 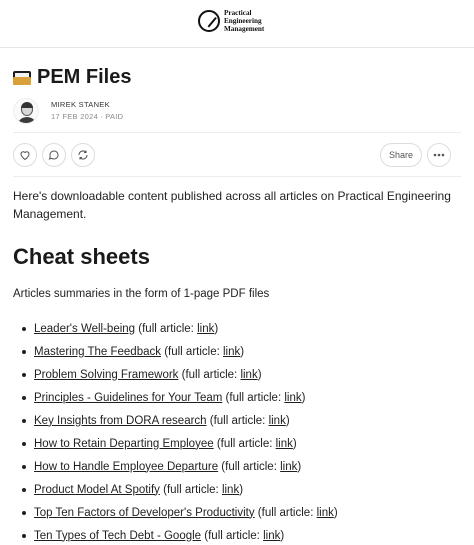 What do you see at coordinates (244, 29) in the screenshot?
I see `logo-line-3: Management` at bounding box center [244, 29].